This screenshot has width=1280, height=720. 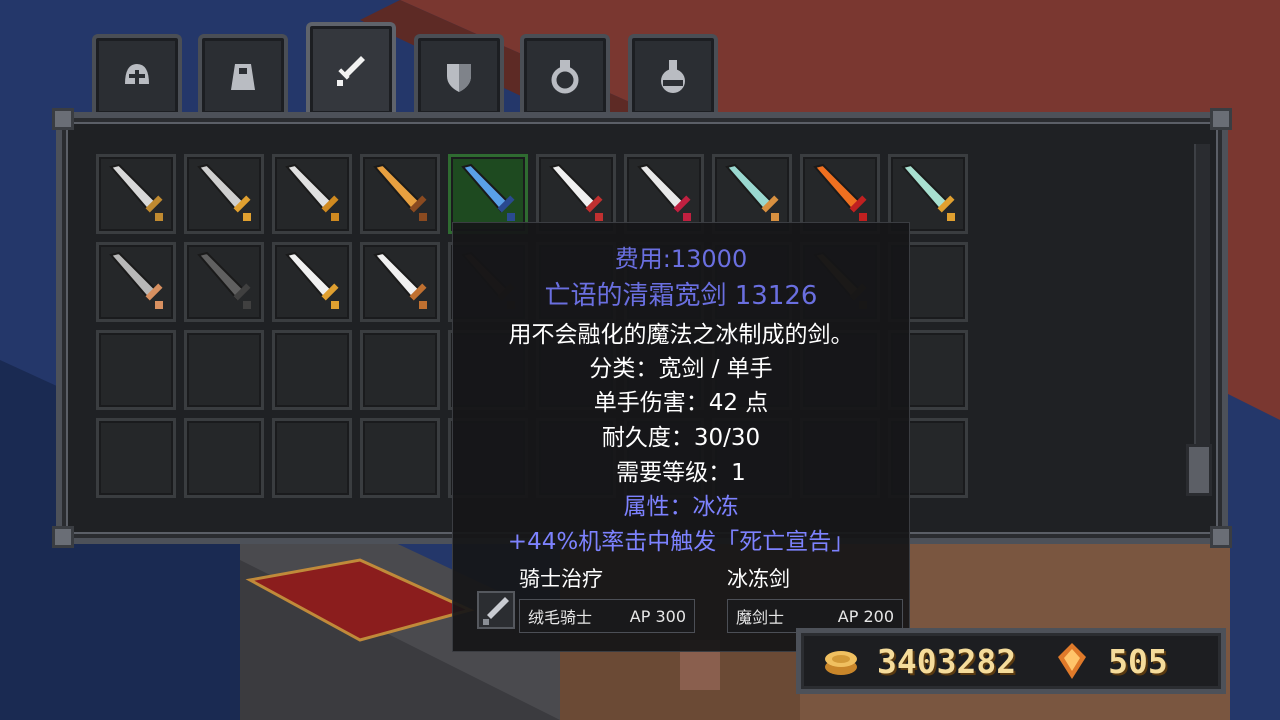 I want to click on golden-dagger-icon, so click(x=400, y=192).